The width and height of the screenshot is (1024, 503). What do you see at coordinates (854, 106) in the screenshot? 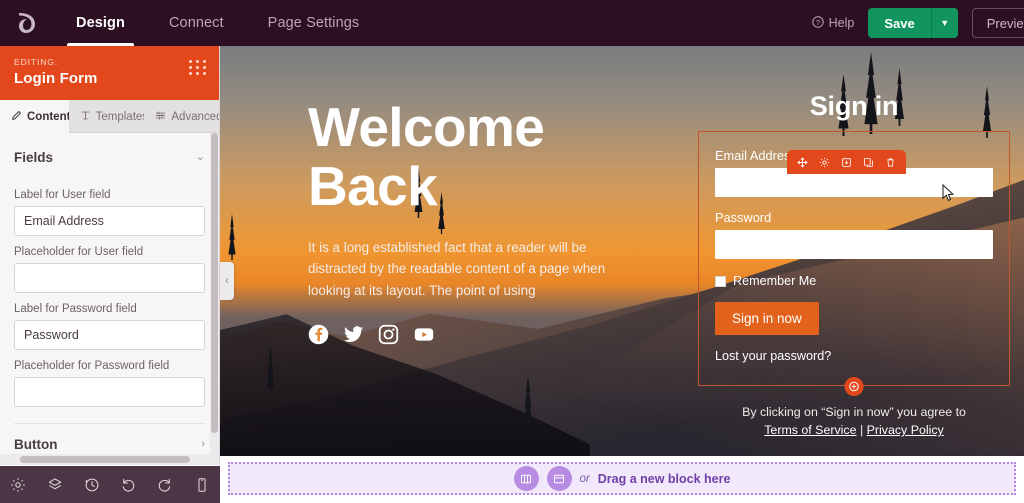
I see `signin-heading: Sign in` at bounding box center [854, 106].